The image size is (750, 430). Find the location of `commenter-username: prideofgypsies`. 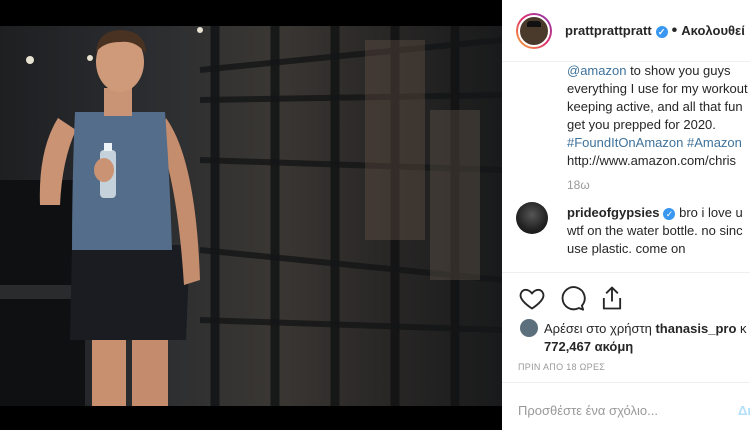

commenter-username: prideofgypsies is located at coordinates (613, 212).